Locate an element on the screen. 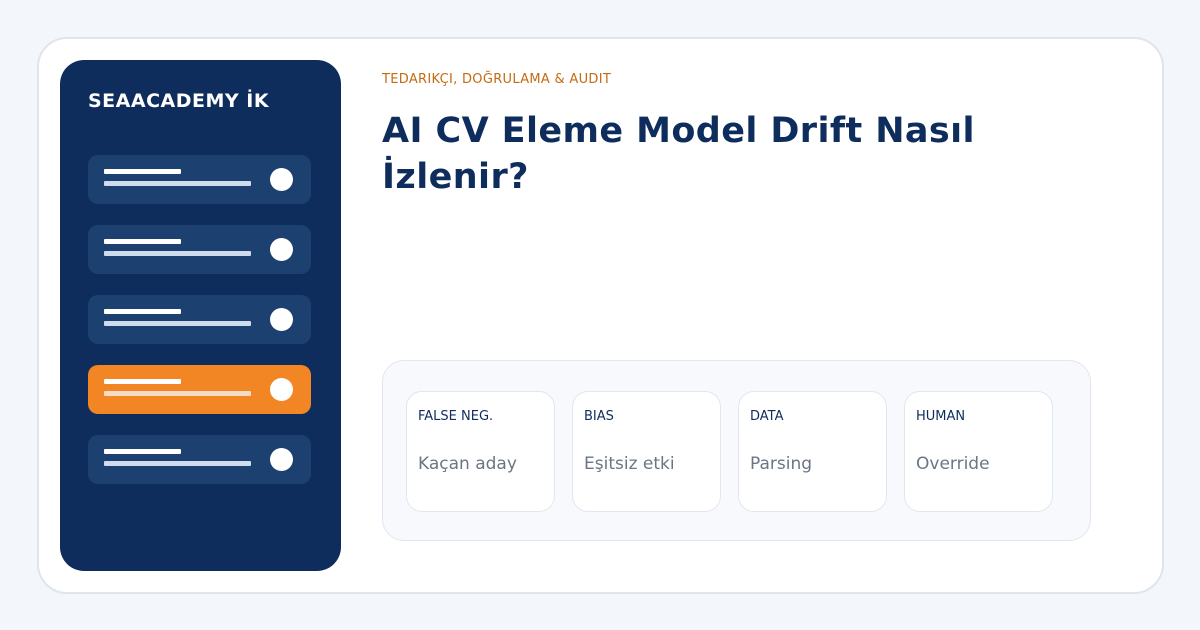 The width and height of the screenshot is (1200, 630). metric-card-bias: BIAS Eşitsiz etki is located at coordinates (646, 451).